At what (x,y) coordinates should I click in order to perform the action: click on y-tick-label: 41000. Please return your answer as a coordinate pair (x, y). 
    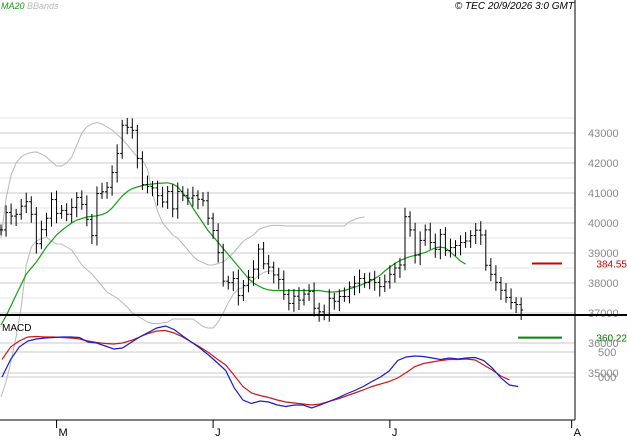
    Looking at the image, I should click on (603, 194).